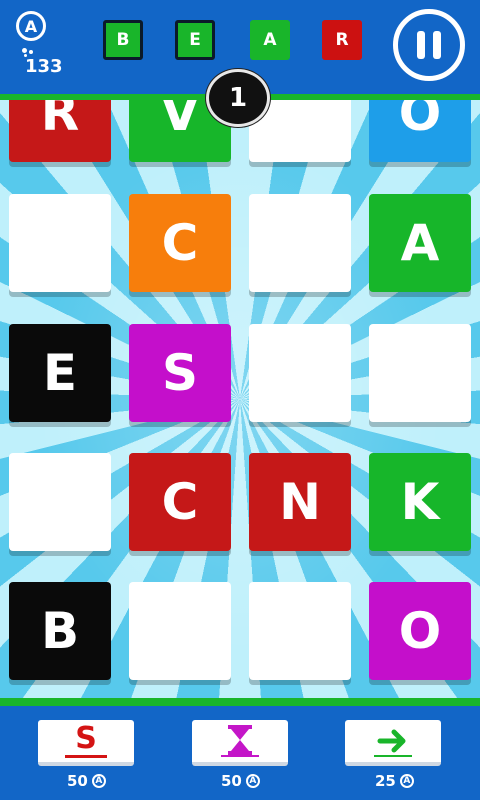 The image size is (480, 800). I want to click on target-letter-tile: B, so click(123, 40).